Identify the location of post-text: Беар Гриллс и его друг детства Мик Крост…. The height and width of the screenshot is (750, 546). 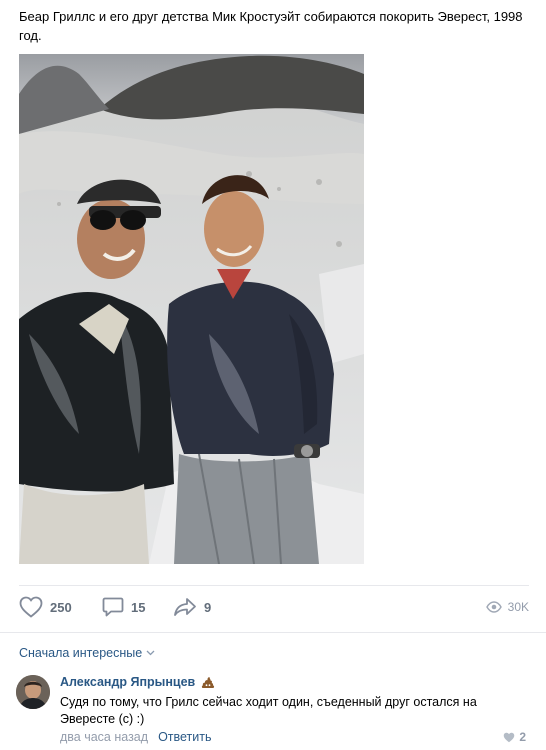
(271, 26).